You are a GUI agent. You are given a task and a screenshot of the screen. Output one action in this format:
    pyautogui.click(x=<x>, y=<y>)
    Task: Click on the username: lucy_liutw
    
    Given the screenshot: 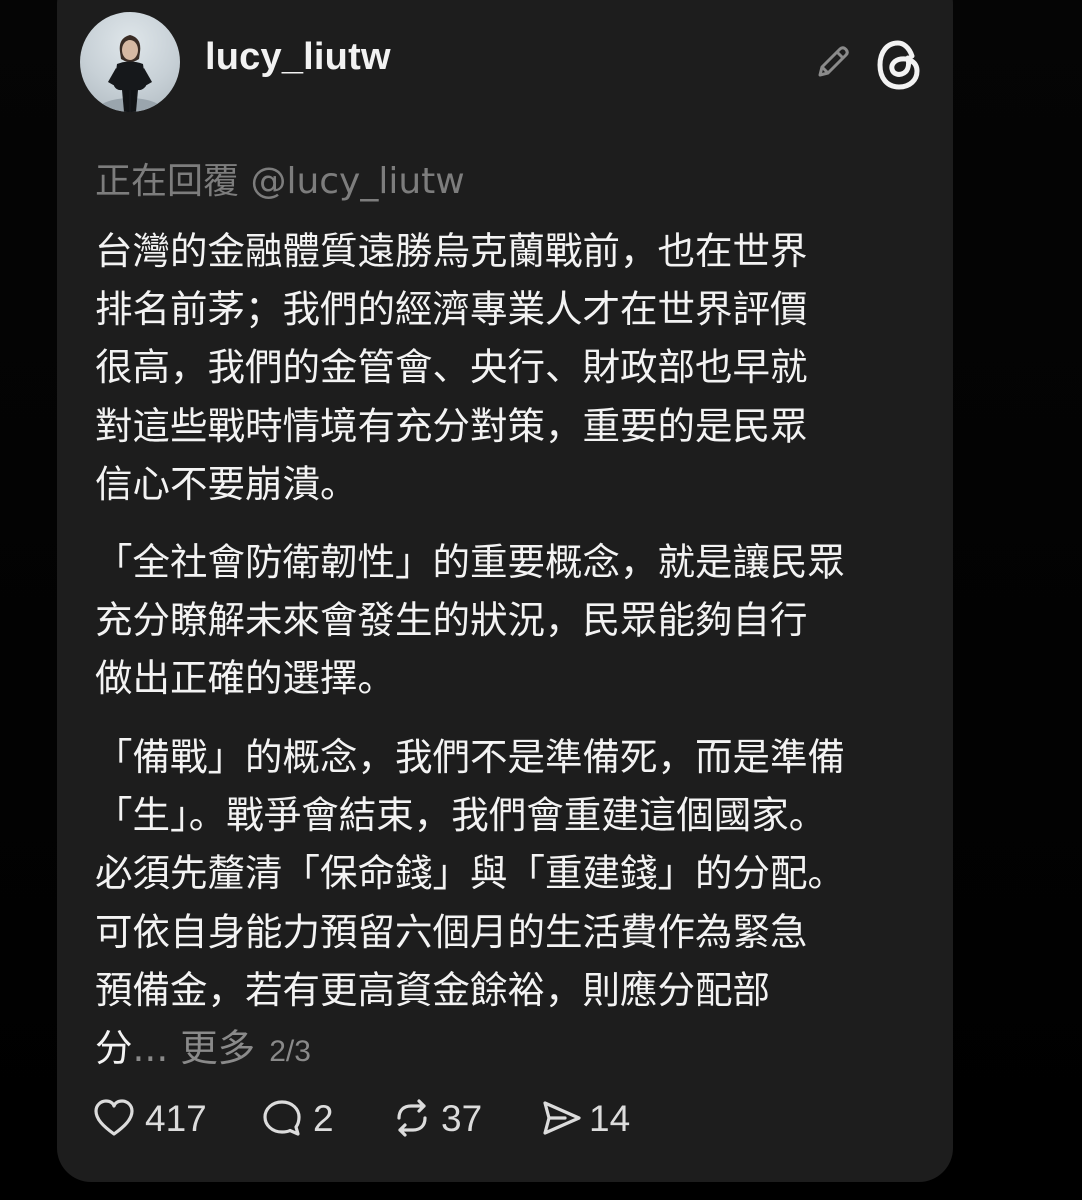 What is the action you would take?
    pyautogui.click(x=298, y=57)
    